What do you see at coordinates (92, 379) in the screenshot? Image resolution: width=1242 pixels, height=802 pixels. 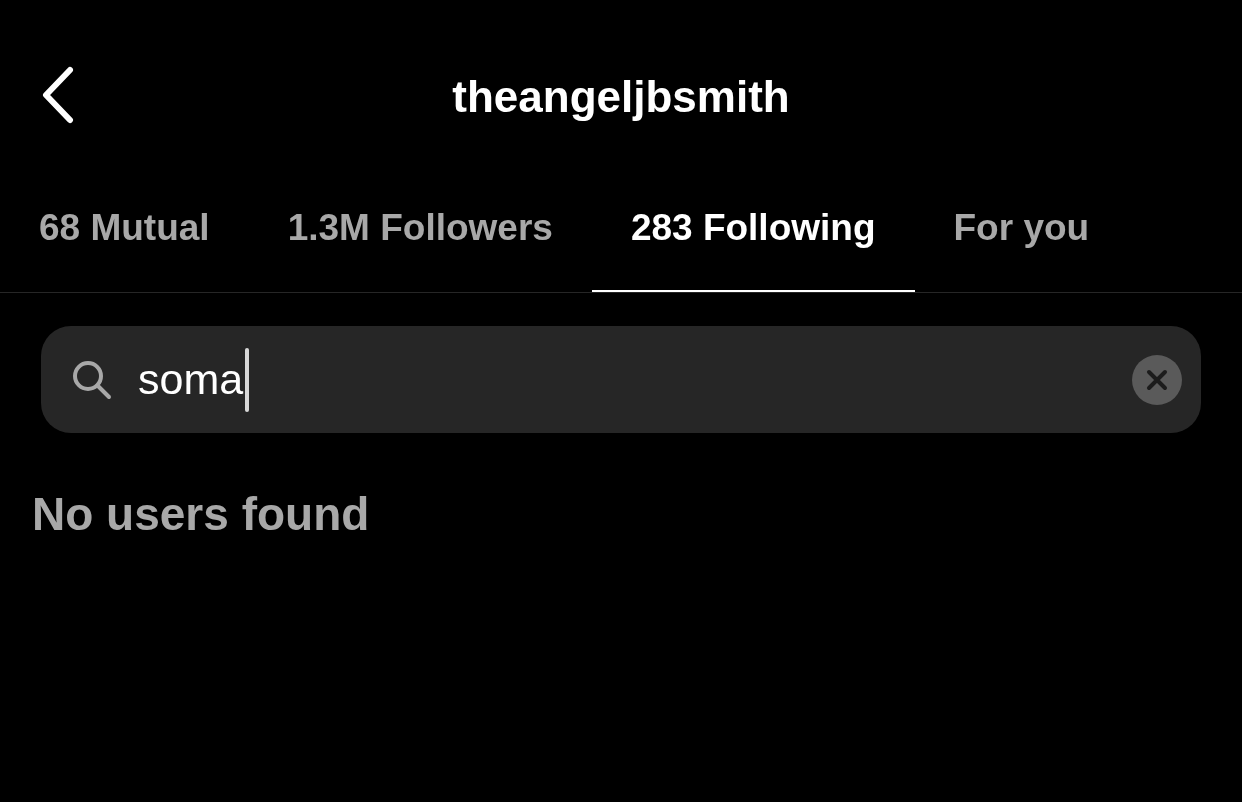 I see `search-icon` at bounding box center [92, 379].